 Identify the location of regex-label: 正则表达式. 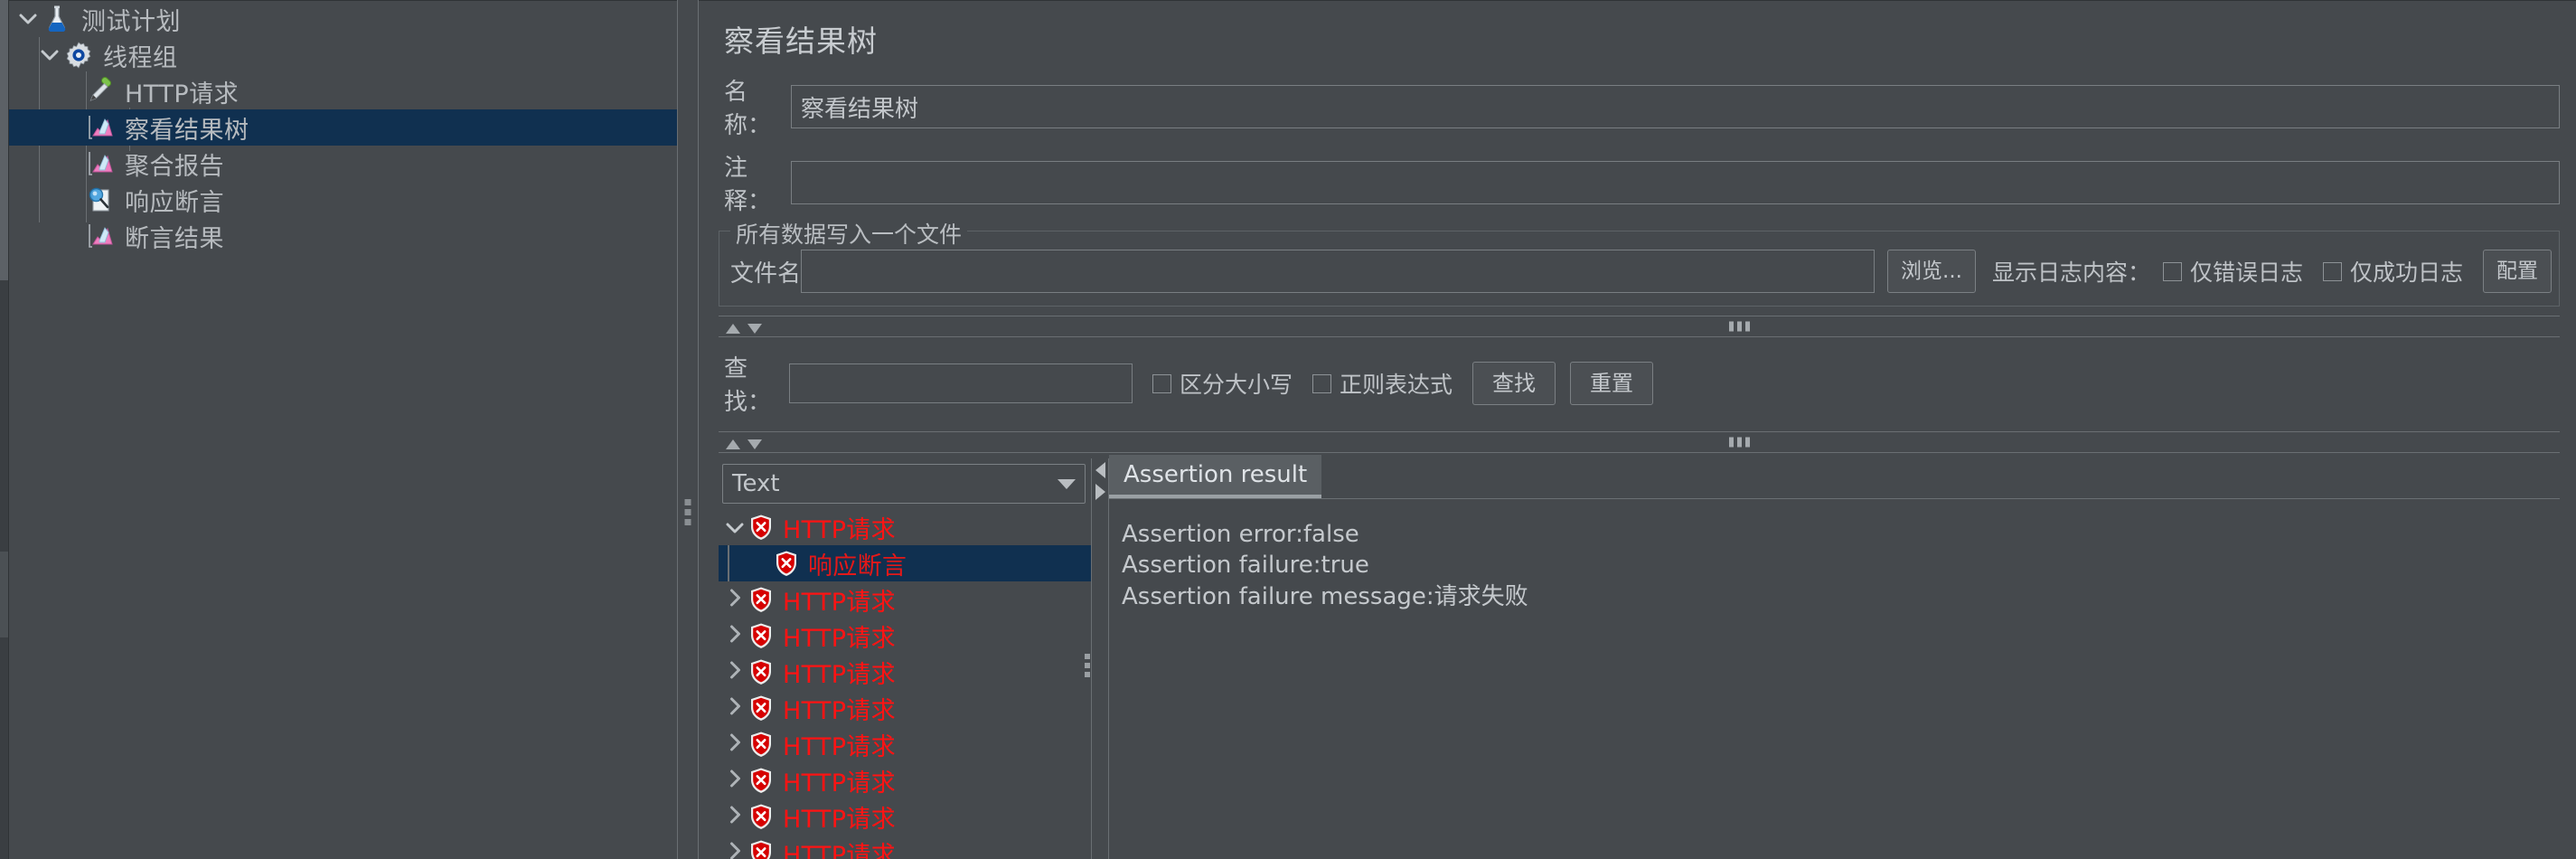
(1396, 385).